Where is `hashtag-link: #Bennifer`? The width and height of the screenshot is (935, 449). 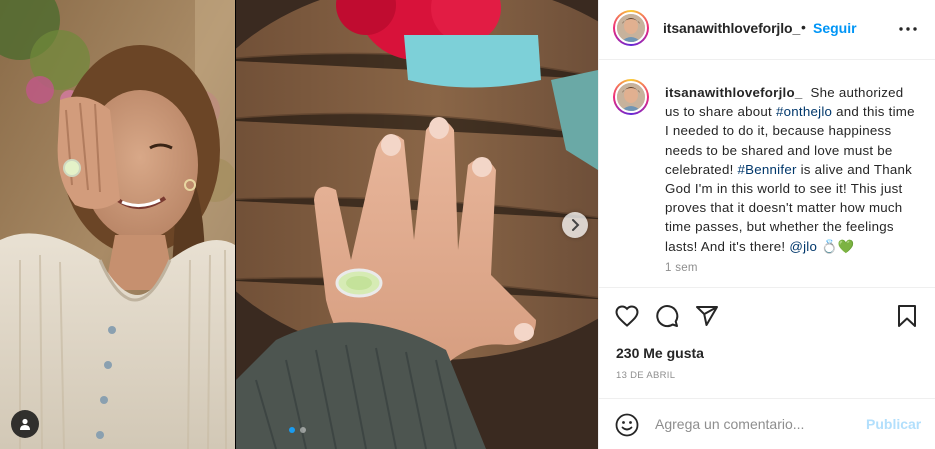 hashtag-link: #Bennifer is located at coordinates (766, 169).